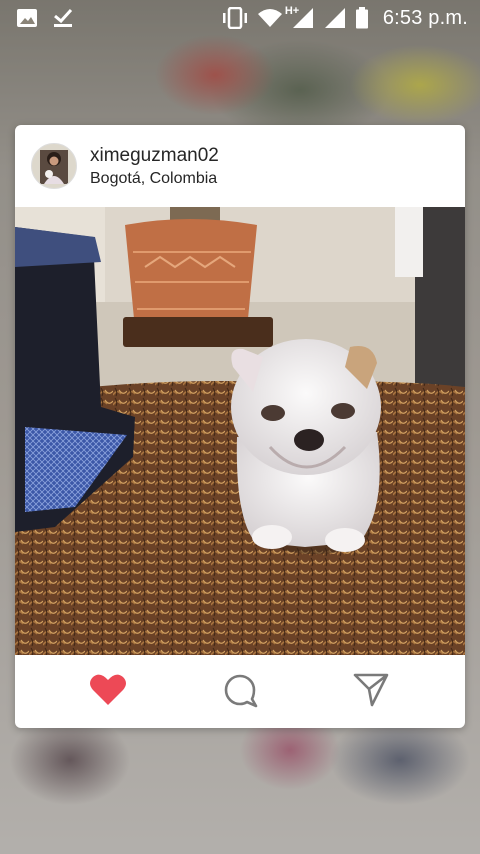 The height and width of the screenshot is (854, 480). I want to click on download-done-icon, so click(63, 18).